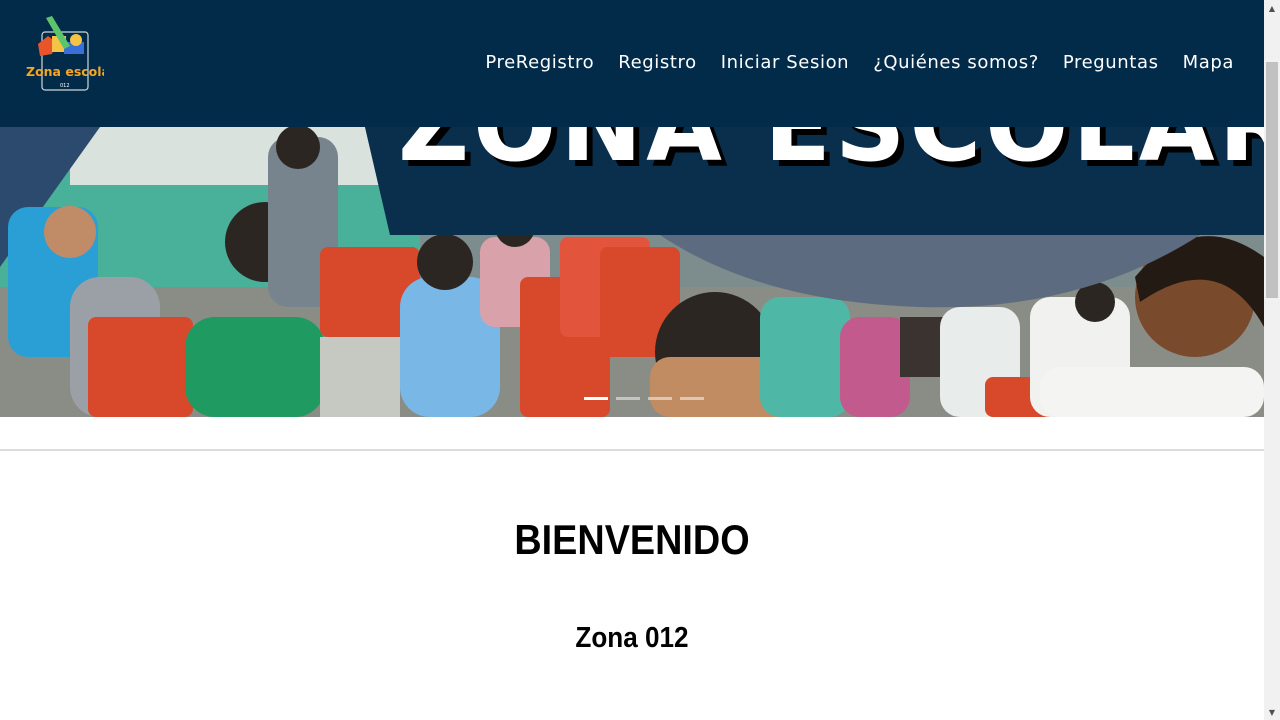 Image resolution: width=1280 pixels, height=720 pixels. What do you see at coordinates (1272, 360) in the screenshot?
I see `vertical-scrollbar: ▲ ▼` at bounding box center [1272, 360].